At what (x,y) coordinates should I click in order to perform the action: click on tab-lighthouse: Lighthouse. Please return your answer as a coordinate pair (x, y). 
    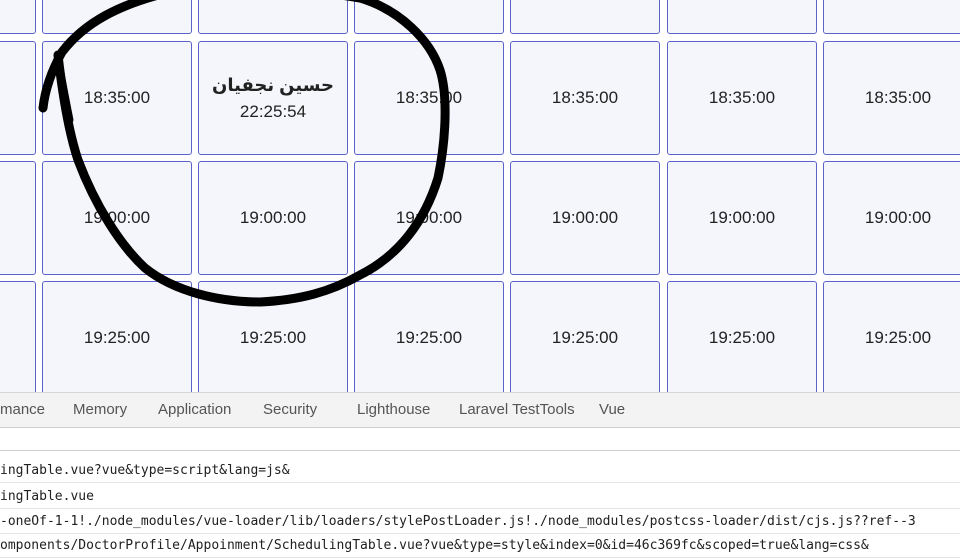
    Looking at the image, I should click on (393, 409).